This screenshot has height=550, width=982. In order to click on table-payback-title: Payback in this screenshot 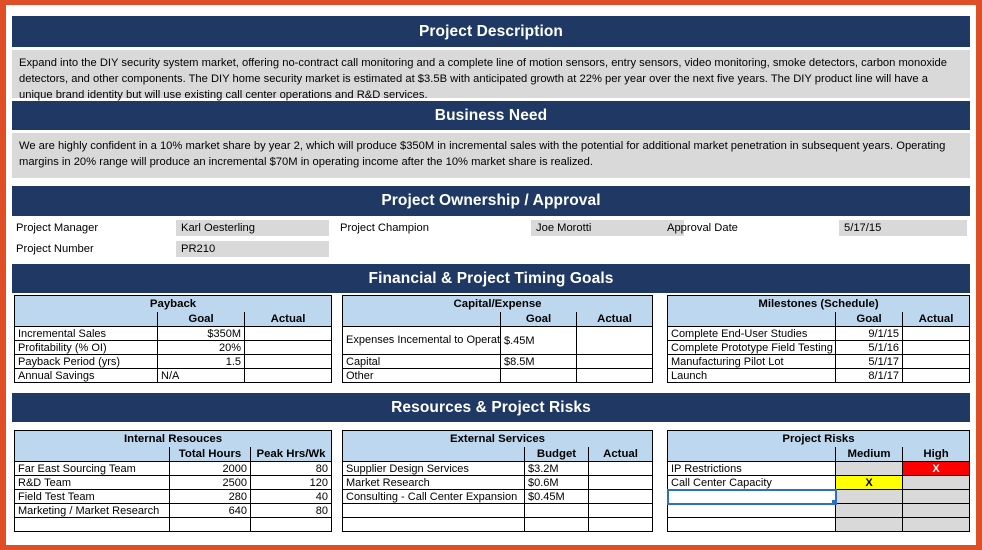, I will do `click(173, 303)`.